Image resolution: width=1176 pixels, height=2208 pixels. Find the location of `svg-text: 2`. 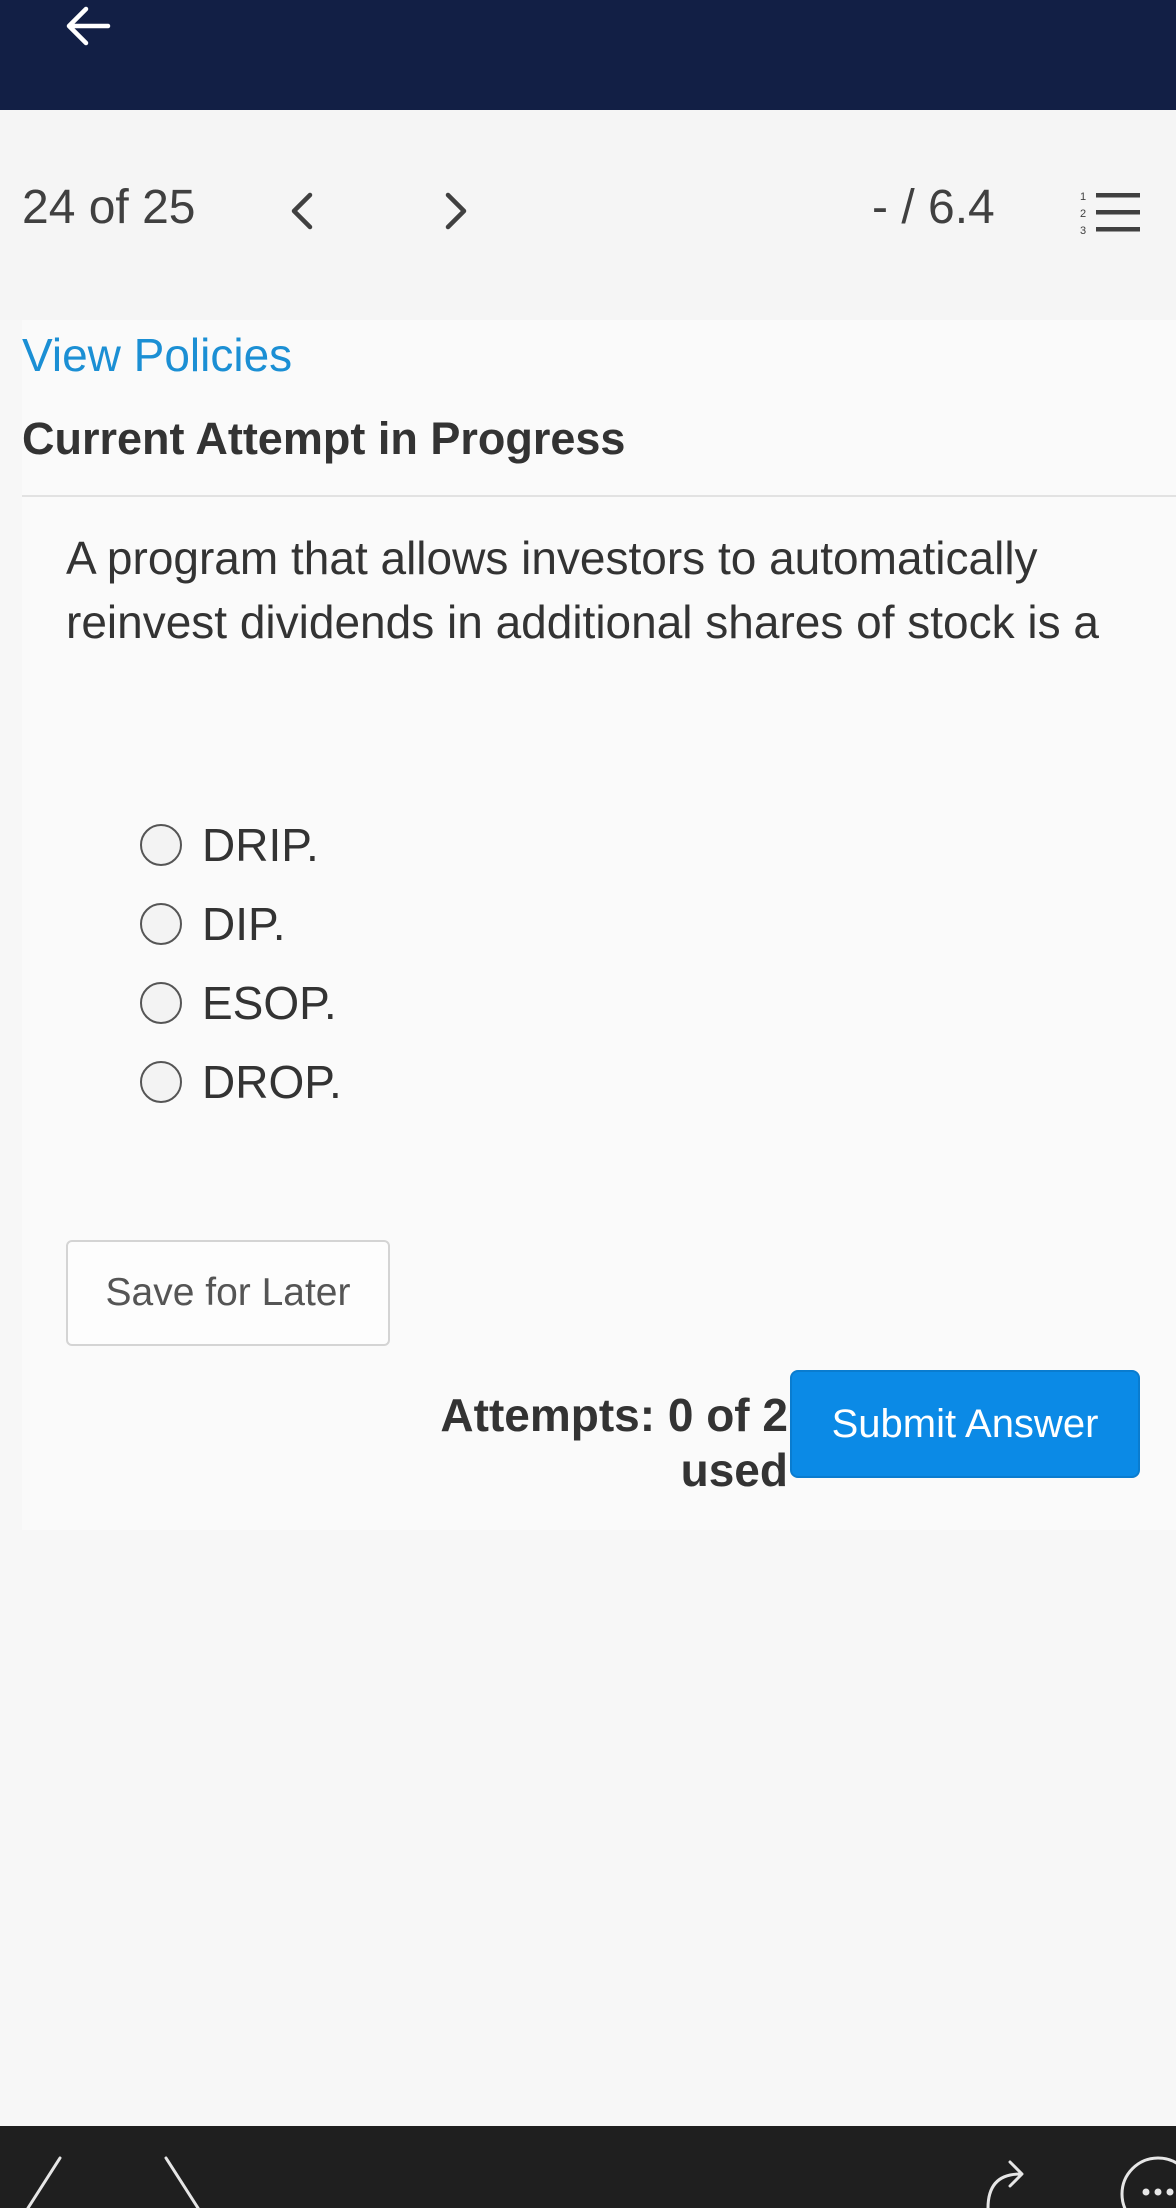

svg-text: 2 is located at coordinates (1083, 214).